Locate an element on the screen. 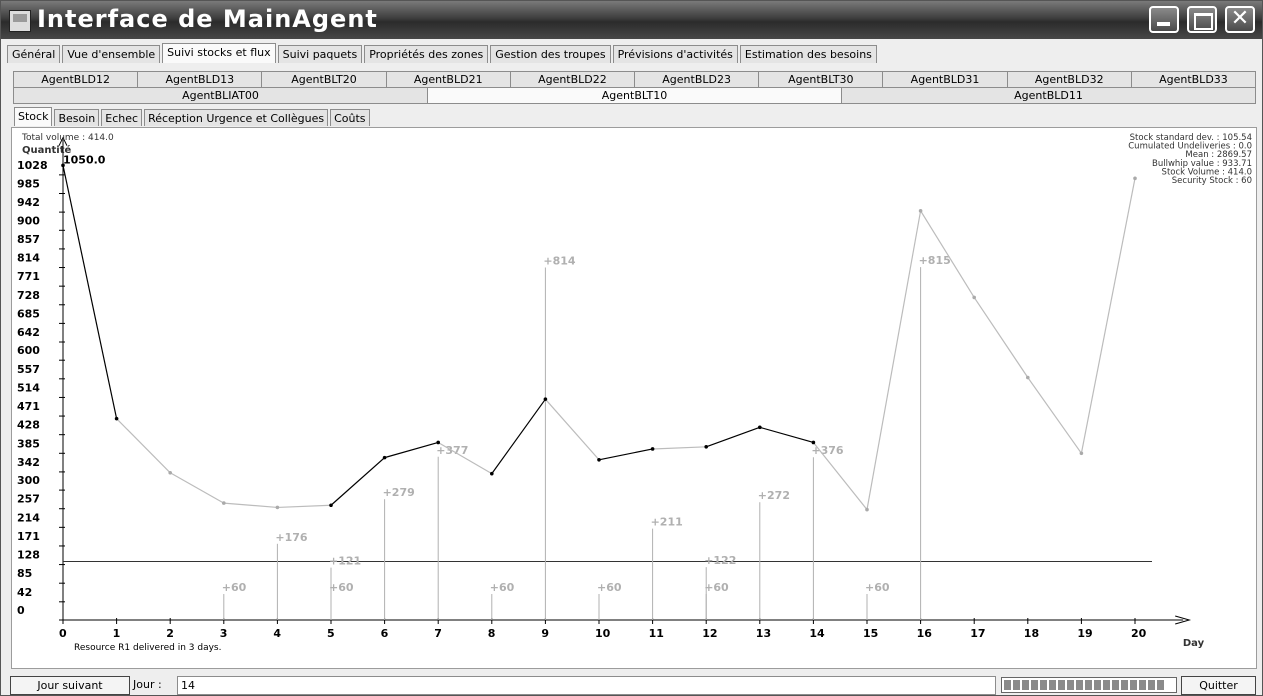 Image resolution: width=1263 pixels, height=696 pixels. x-tick-label: 12 is located at coordinates (709, 633).